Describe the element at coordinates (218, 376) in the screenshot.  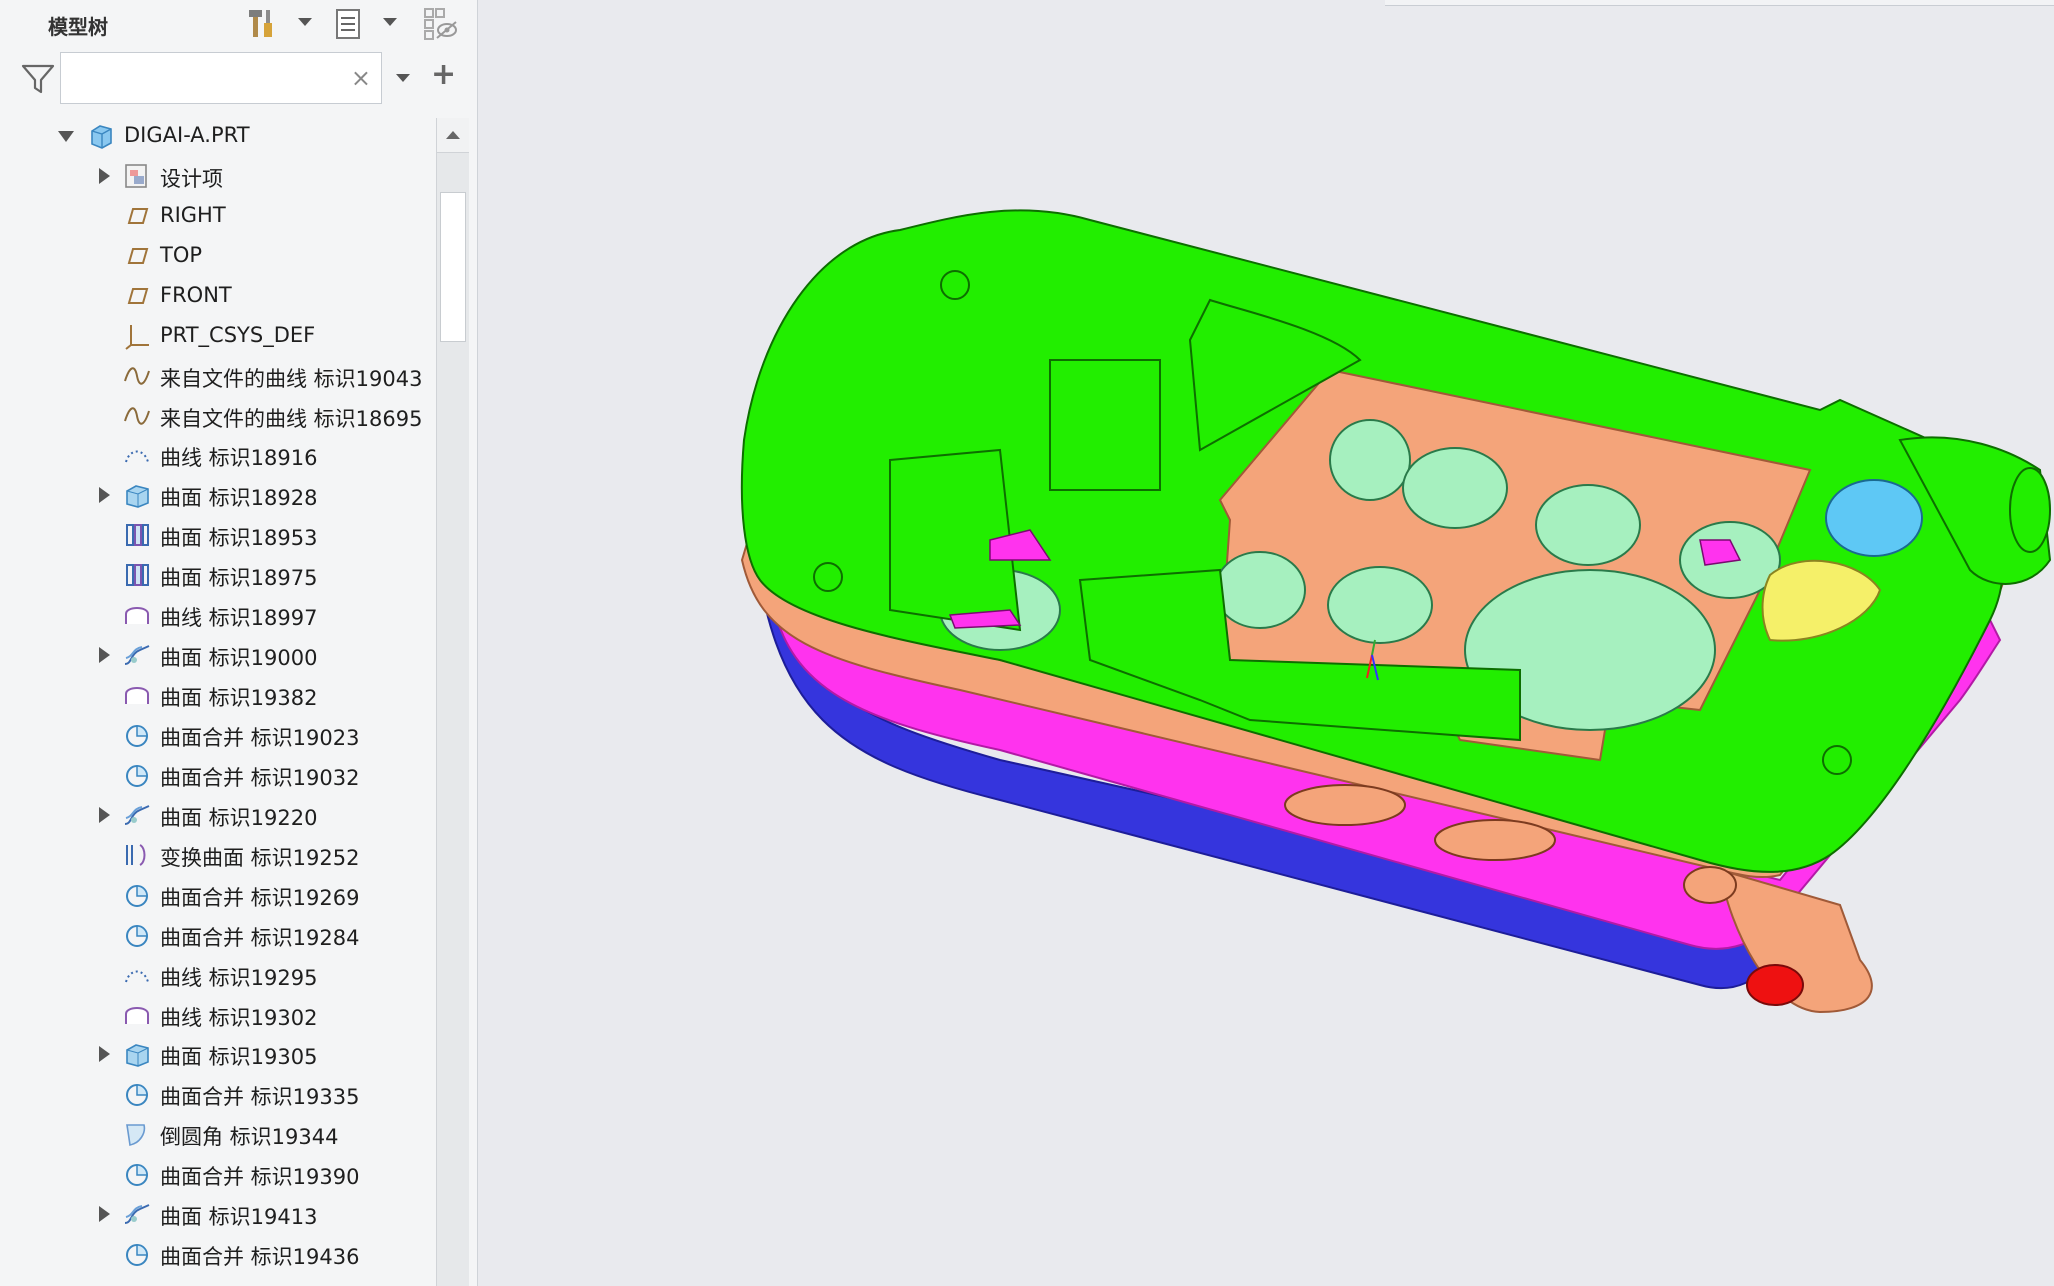
I see `tree-item: 来自文件的曲线 标识19043` at that location.